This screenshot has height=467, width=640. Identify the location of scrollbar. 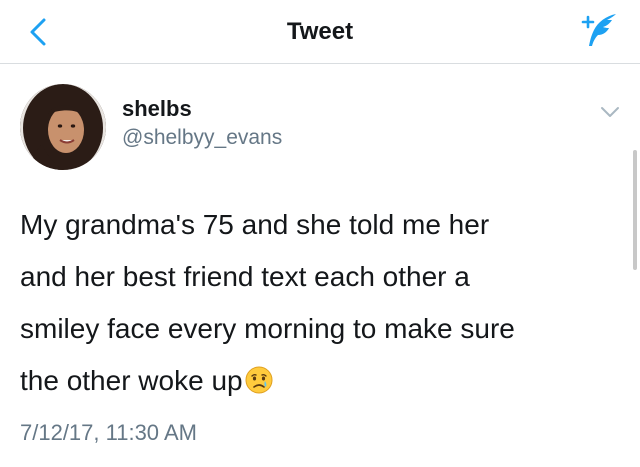
(635, 210).